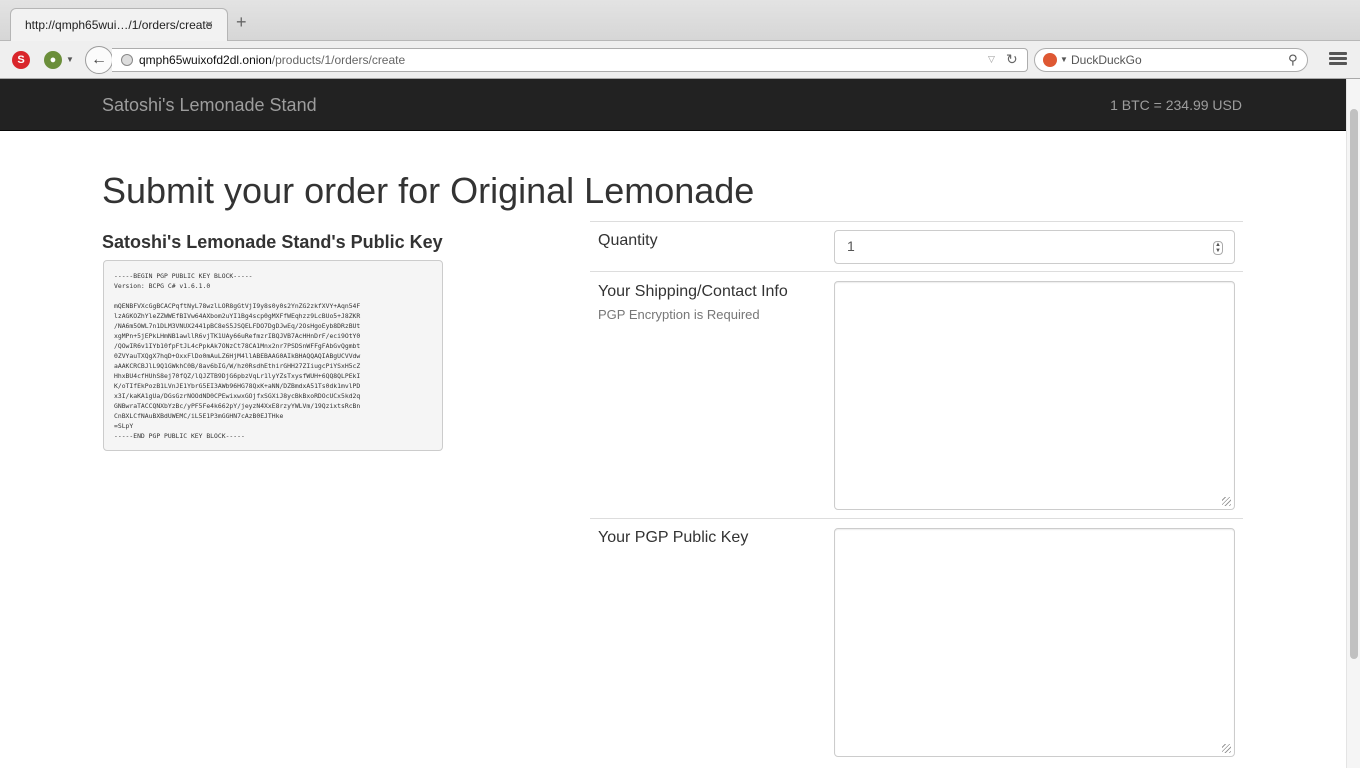  What do you see at coordinates (209, 105) in the screenshot?
I see `site-brand: Satoshi's Lemonade Stand` at bounding box center [209, 105].